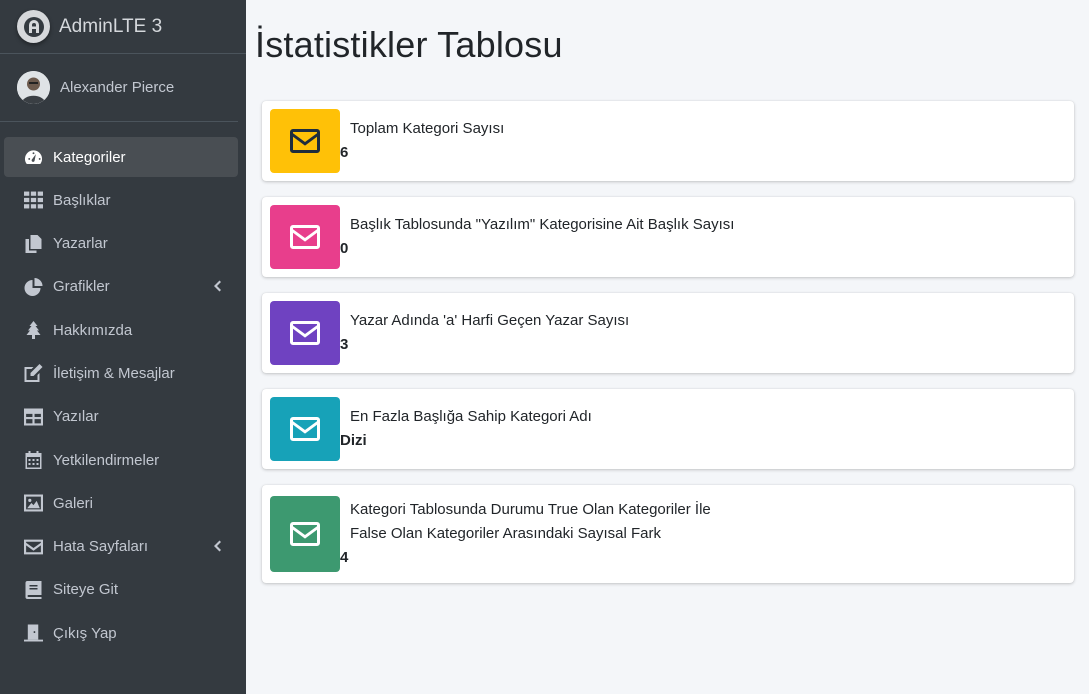 The image size is (1089, 694). Describe the element at coordinates (33, 330) in the screenshot. I see `tree-icon` at that location.